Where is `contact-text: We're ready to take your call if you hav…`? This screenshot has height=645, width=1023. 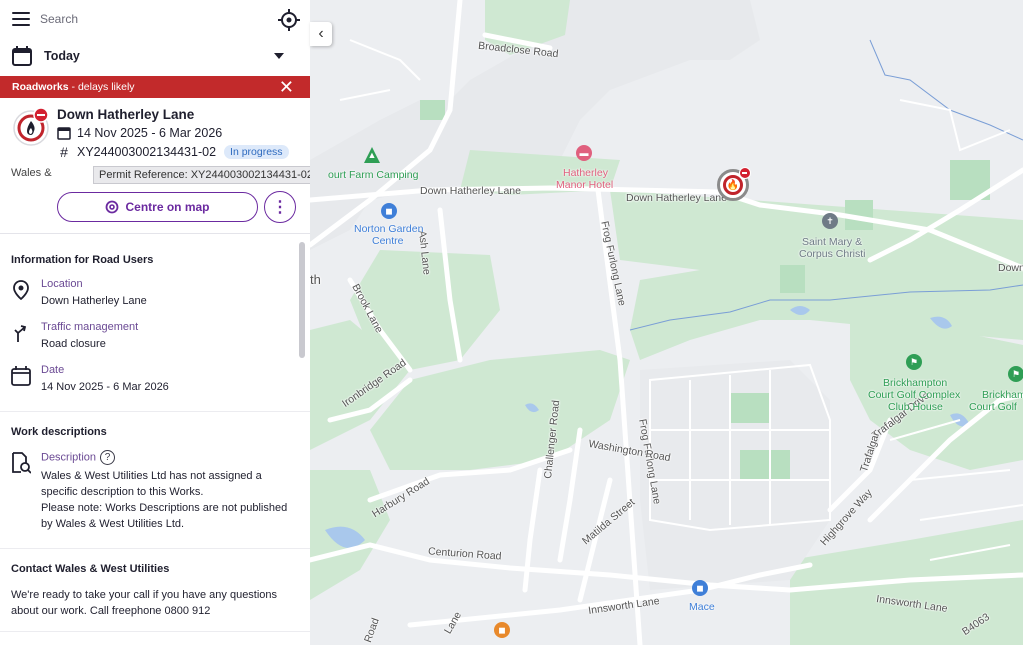
contact-text: We're ready to take your call if you hav… is located at coordinates (144, 603).